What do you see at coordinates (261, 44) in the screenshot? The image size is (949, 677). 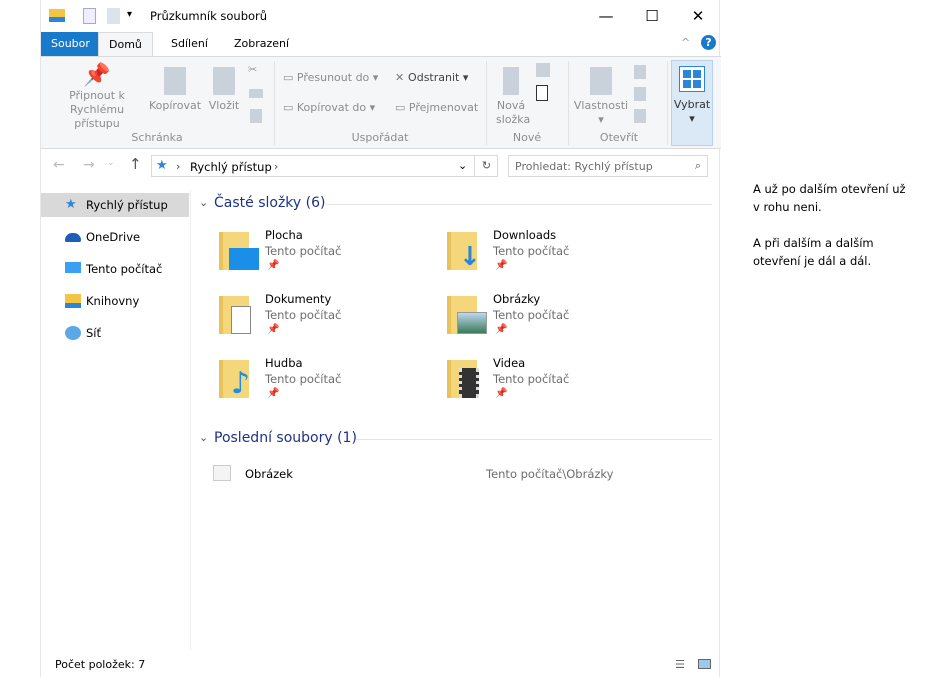 I see `tab-zobrazeni: Zobrazení` at bounding box center [261, 44].